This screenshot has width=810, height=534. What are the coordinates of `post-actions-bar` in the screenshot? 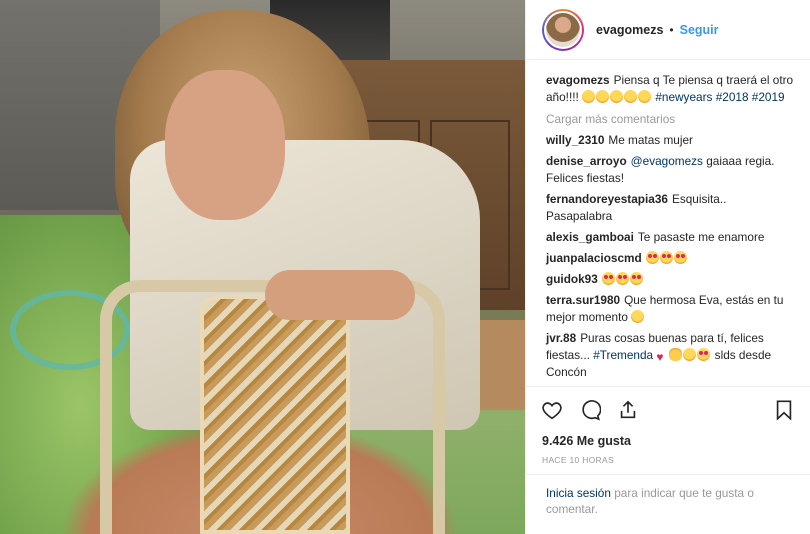 It's located at (668, 409).